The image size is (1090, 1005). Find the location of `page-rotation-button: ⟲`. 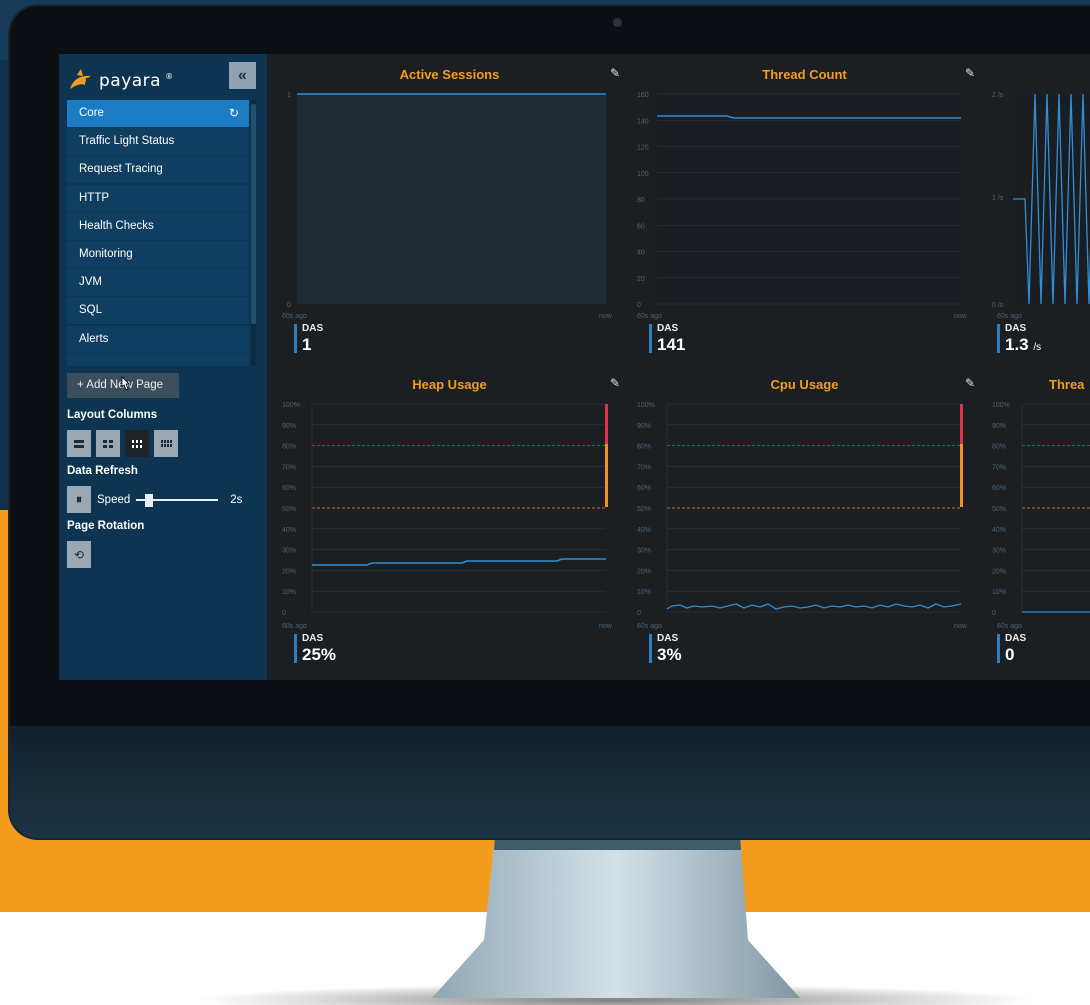

page-rotation-button: ⟲ is located at coordinates (79, 554).